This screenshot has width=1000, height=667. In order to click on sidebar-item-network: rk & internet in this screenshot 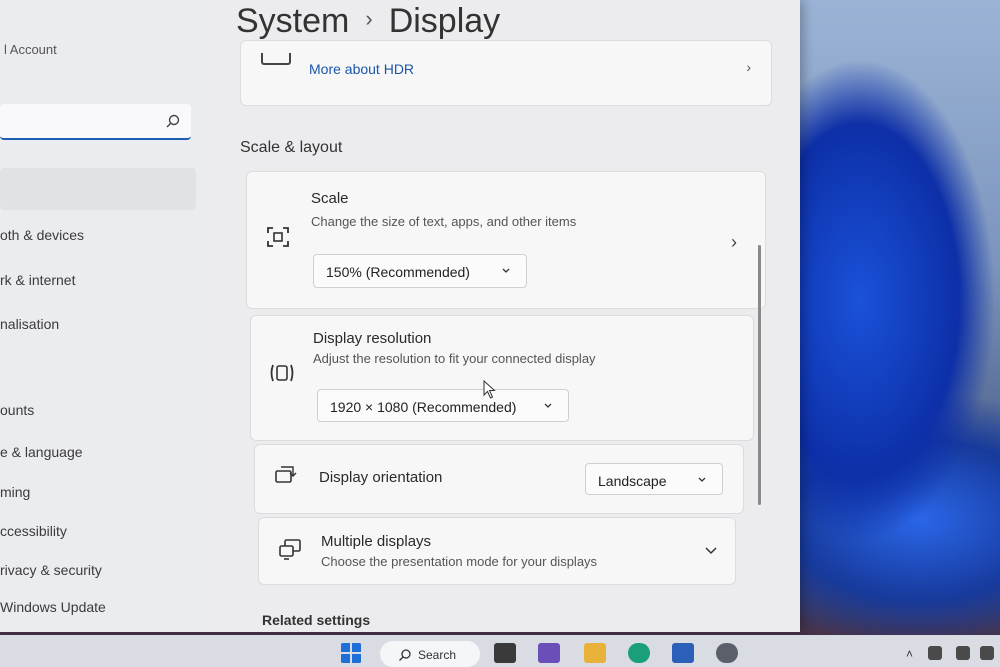, I will do `click(37, 280)`.